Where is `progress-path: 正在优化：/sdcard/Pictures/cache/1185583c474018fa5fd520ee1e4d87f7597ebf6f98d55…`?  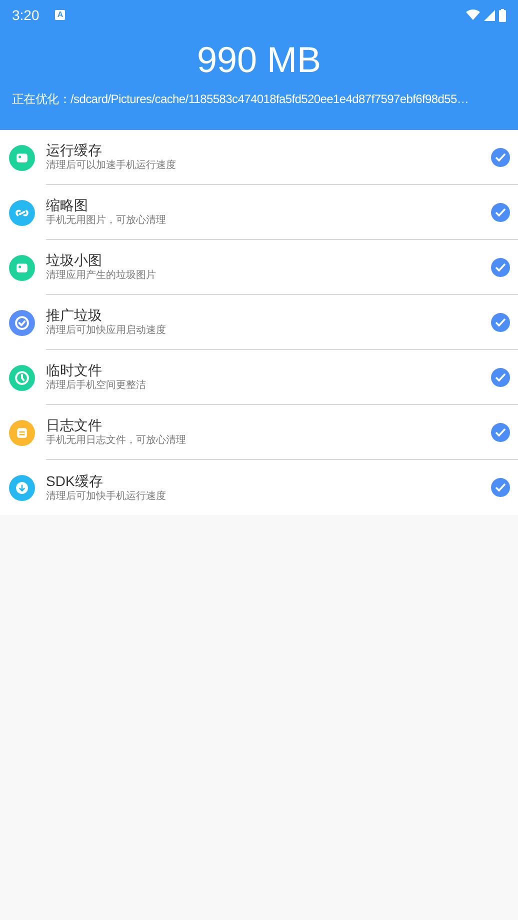 progress-path: 正在优化：/sdcard/Pictures/cache/1185583c474018fa5fd520ee1e4d87f7597ebf6f98d55… is located at coordinates (240, 99).